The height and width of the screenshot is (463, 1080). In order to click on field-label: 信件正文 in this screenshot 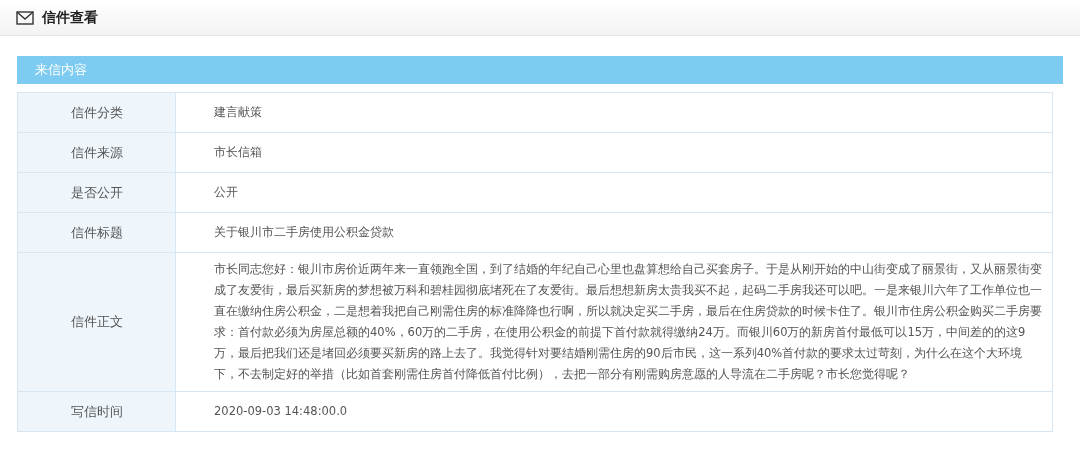, I will do `click(97, 322)`.